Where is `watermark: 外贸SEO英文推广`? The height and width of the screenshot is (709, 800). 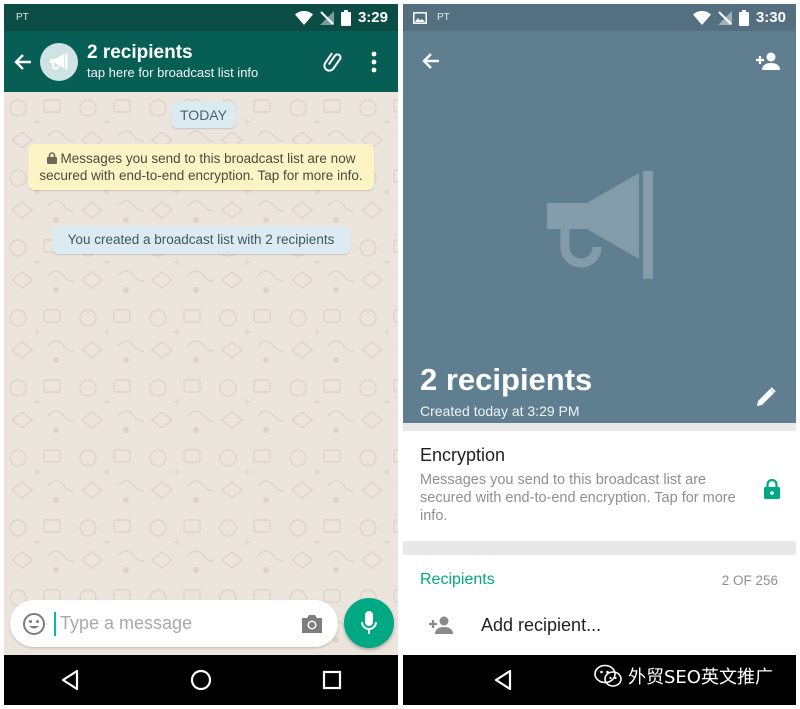
watermark: 外贸SEO英文推广 is located at coordinates (683, 676).